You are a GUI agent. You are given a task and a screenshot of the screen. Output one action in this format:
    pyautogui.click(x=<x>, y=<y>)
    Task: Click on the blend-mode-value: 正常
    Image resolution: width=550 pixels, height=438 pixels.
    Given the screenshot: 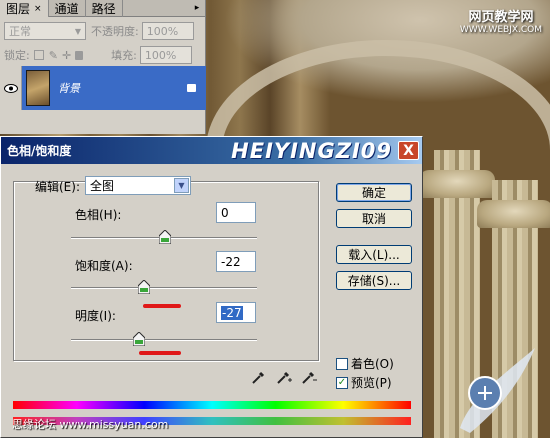 What is the action you would take?
    pyautogui.click(x=20, y=31)
    